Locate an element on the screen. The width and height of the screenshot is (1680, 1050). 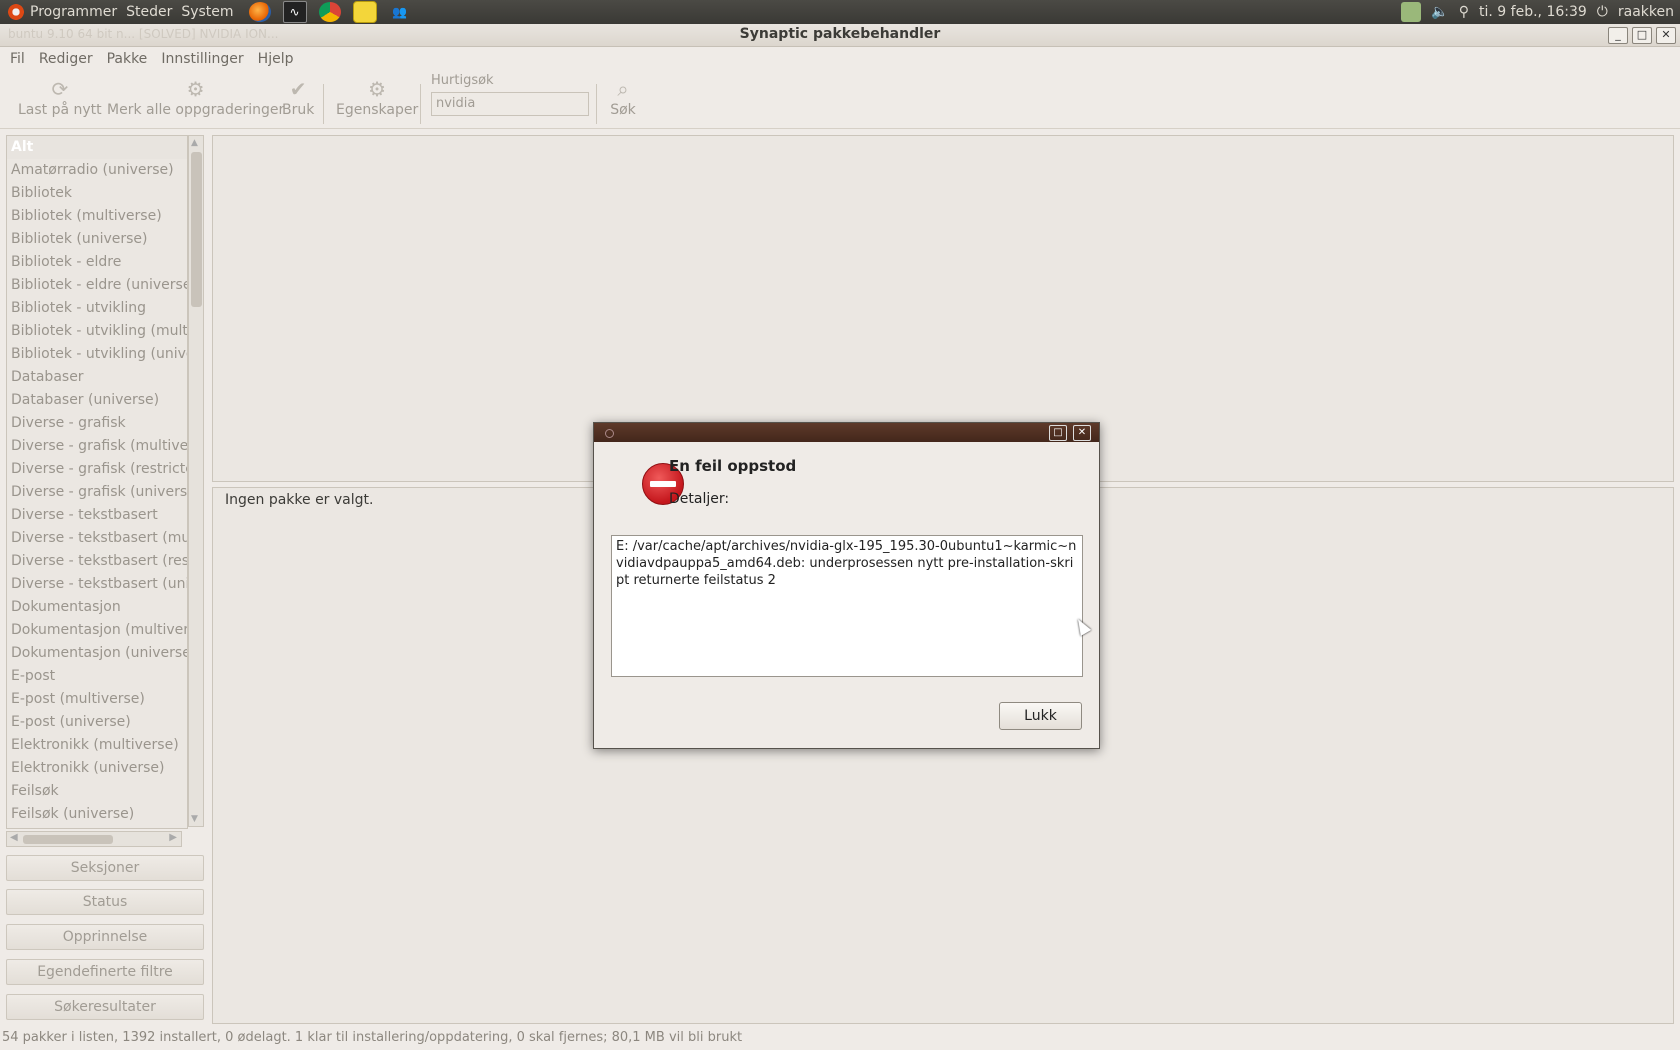
section-list-horizontal-scrollbar: ◀ ▶ is located at coordinates (94, 839).